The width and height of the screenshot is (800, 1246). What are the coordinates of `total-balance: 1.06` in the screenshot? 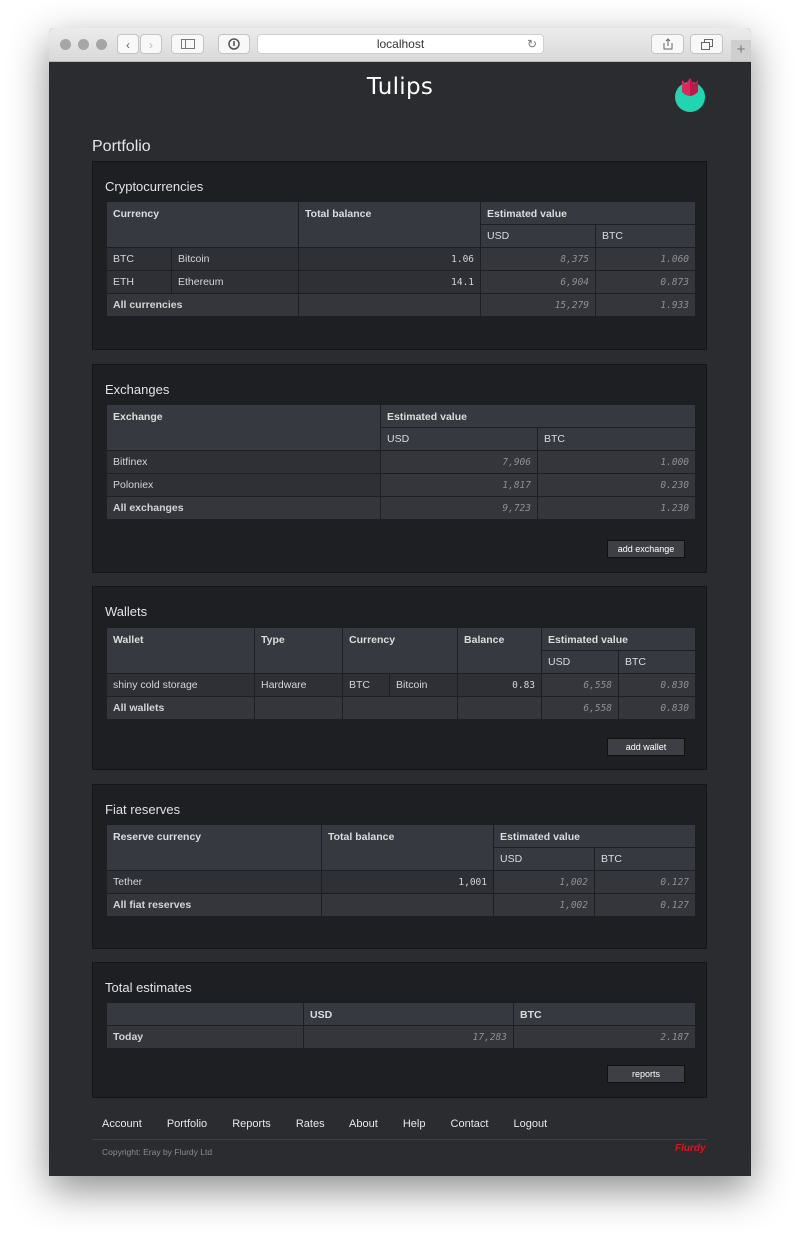 It's located at (390, 259).